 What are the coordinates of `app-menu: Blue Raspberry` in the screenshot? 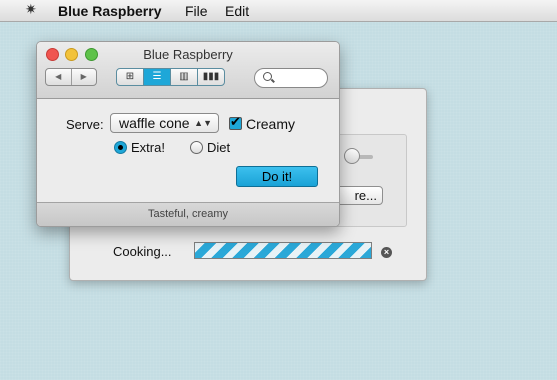 It's located at (109, 11).